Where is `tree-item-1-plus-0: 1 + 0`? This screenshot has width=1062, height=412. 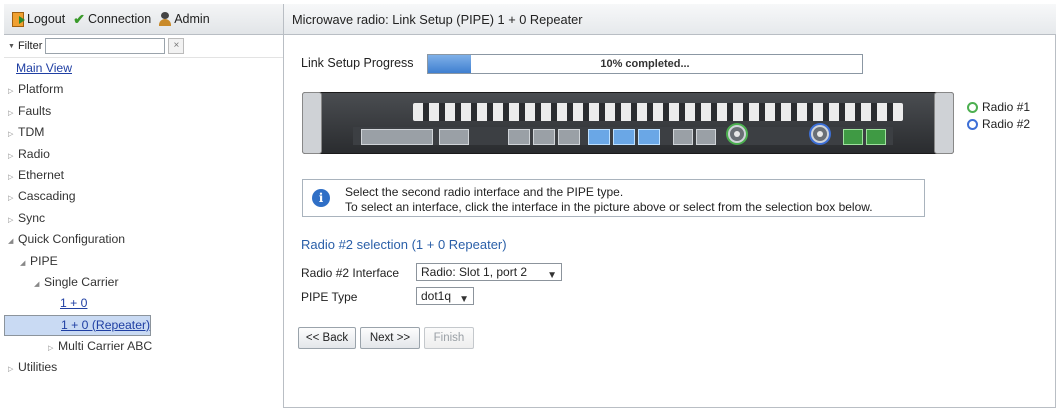
tree-item-1-plus-0: 1 + 0 is located at coordinates (143, 303).